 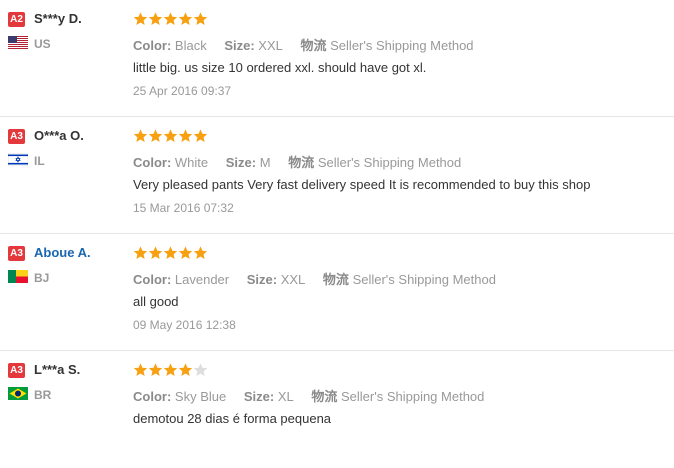 What do you see at coordinates (42, 44) in the screenshot?
I see `buyer-country: US` at bounding box center [42, 44].